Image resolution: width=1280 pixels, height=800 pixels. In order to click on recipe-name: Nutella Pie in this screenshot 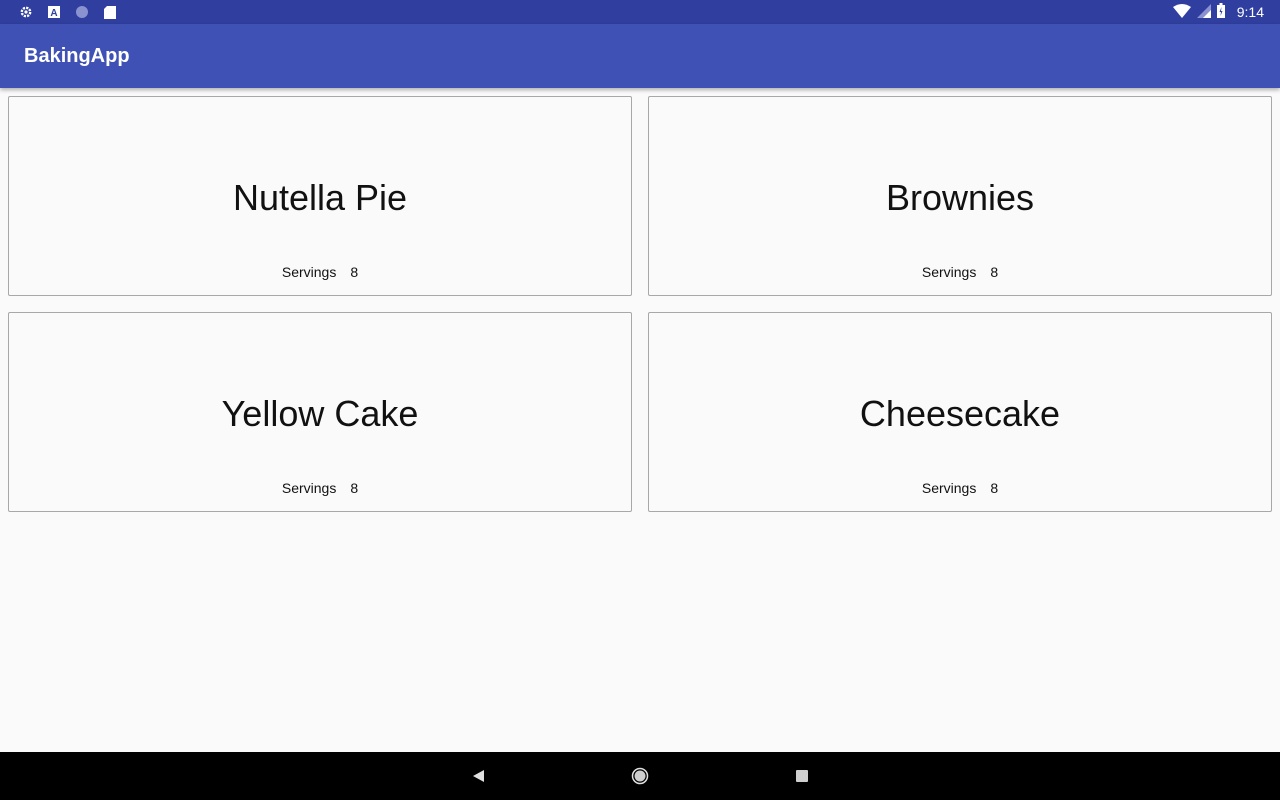, I will do `click(320, 197)`.